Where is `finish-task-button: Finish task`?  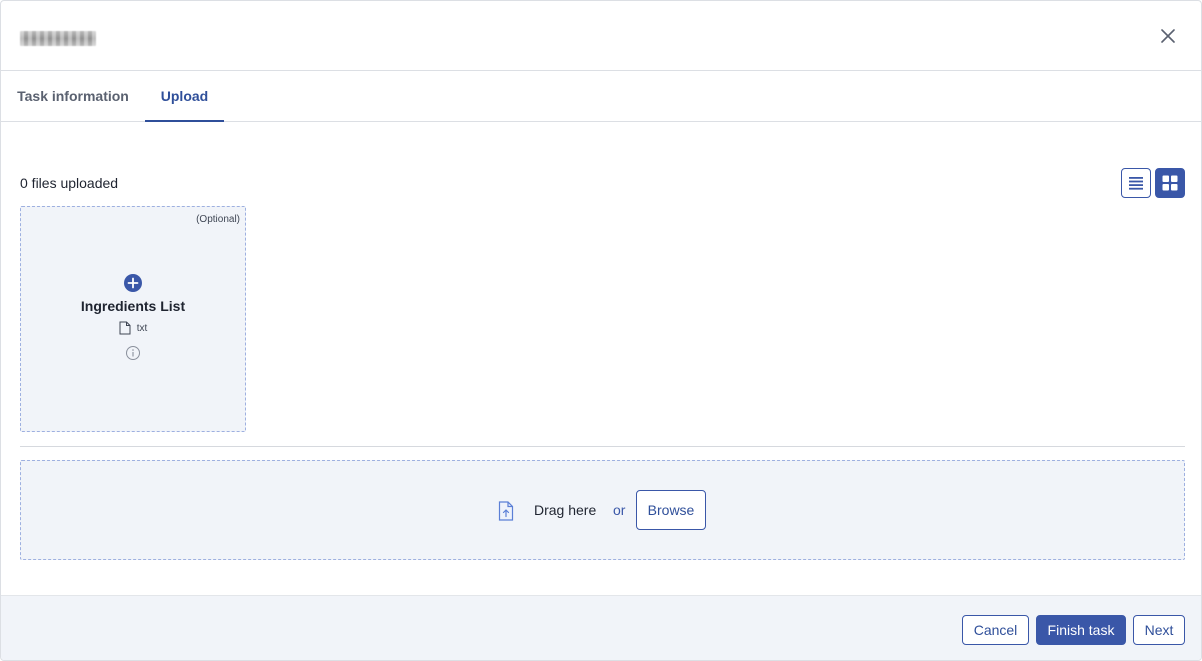
finish-task-button: Finish task is located at coordinates (1081, 630).